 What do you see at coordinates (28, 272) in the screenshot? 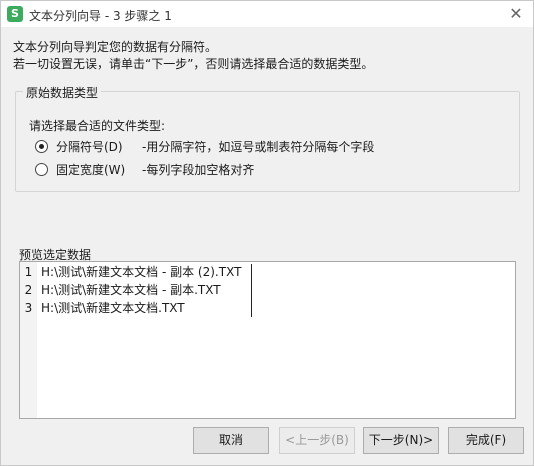
I see `row-number: 1` at bounding box center [28, 272].